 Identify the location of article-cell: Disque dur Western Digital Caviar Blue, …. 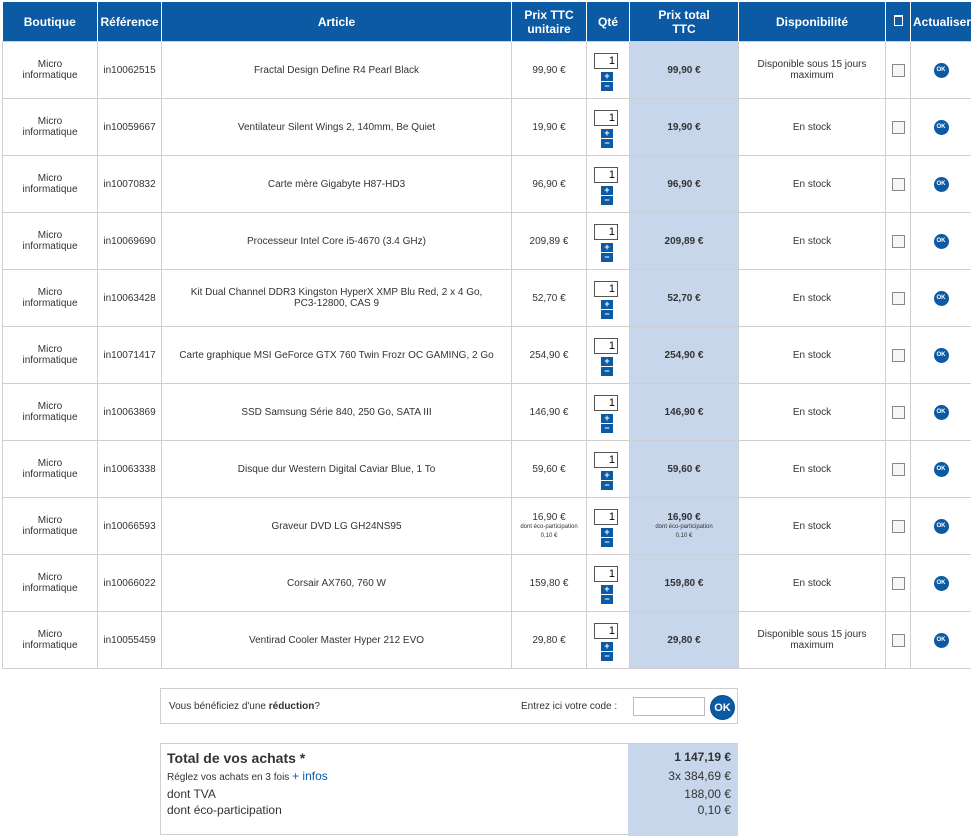
(337, 469).